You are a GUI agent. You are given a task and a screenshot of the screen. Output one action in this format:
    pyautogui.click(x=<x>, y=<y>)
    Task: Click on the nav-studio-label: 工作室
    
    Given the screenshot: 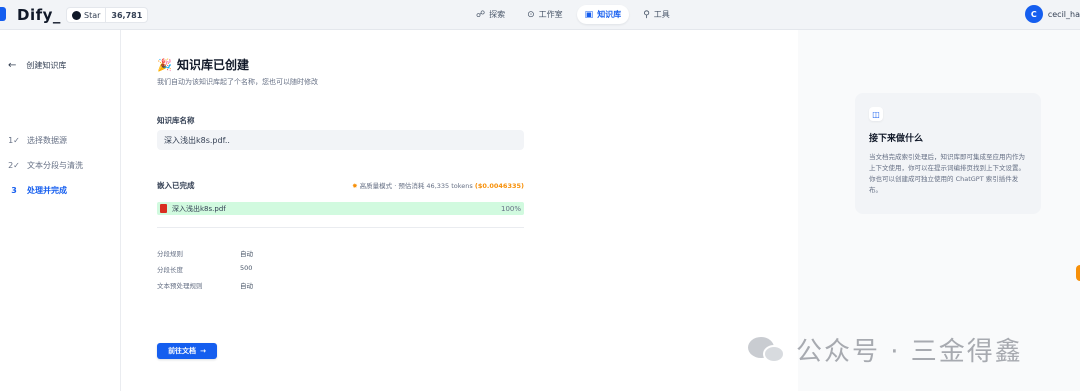 What is the action you would take?
    pyautogui.click(x=550, y=14)
    